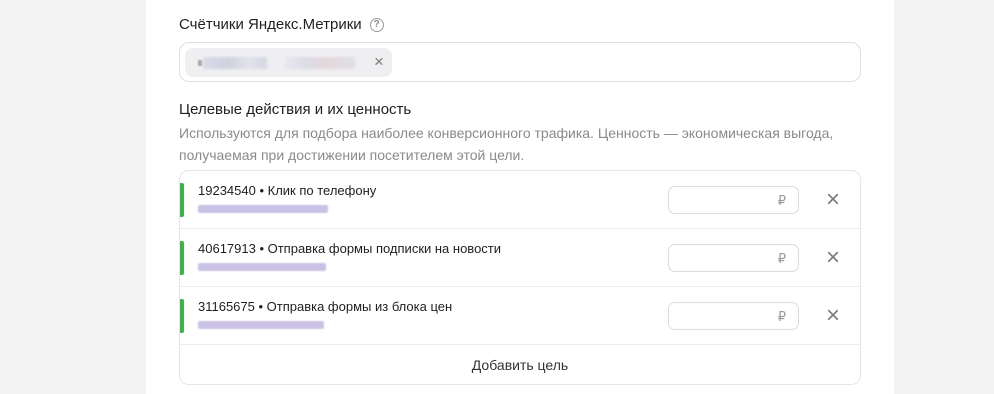  I want to click on counters-input: ×, so click(520, 62).